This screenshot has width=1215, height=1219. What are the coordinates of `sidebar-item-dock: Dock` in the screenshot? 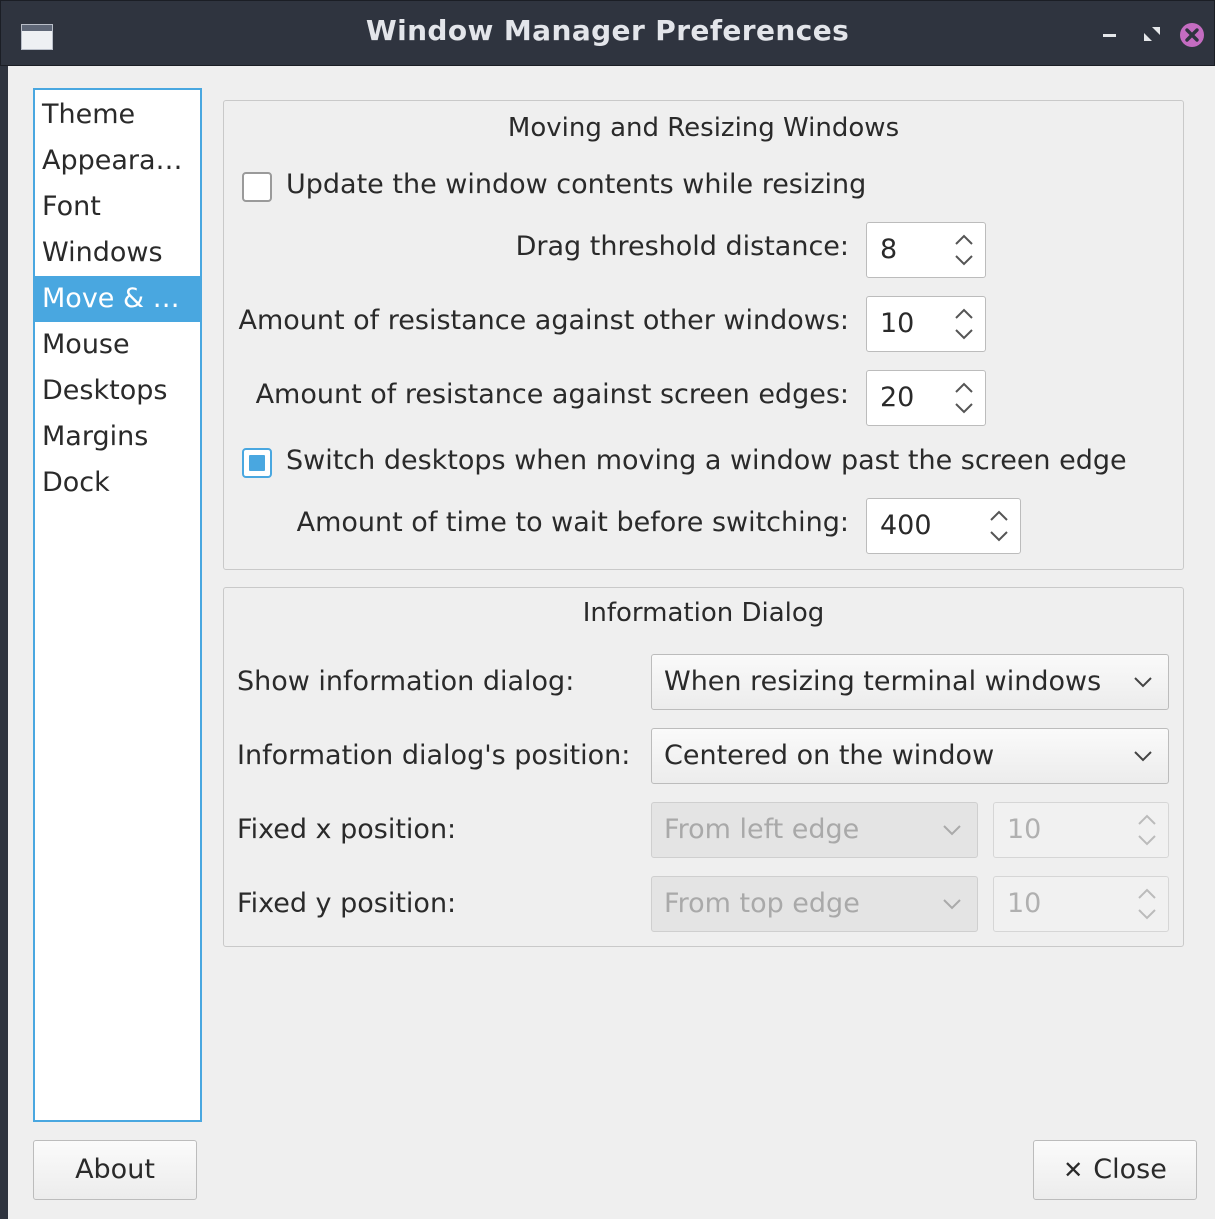 It's located at (117, 483).